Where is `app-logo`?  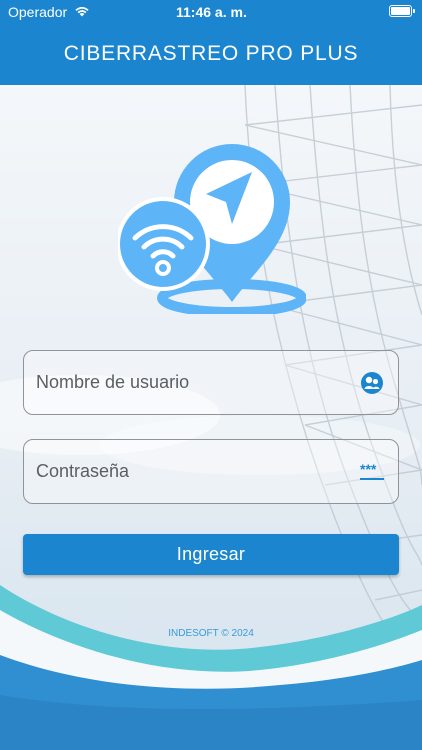
app-logo is located at coordinates (212, 229).